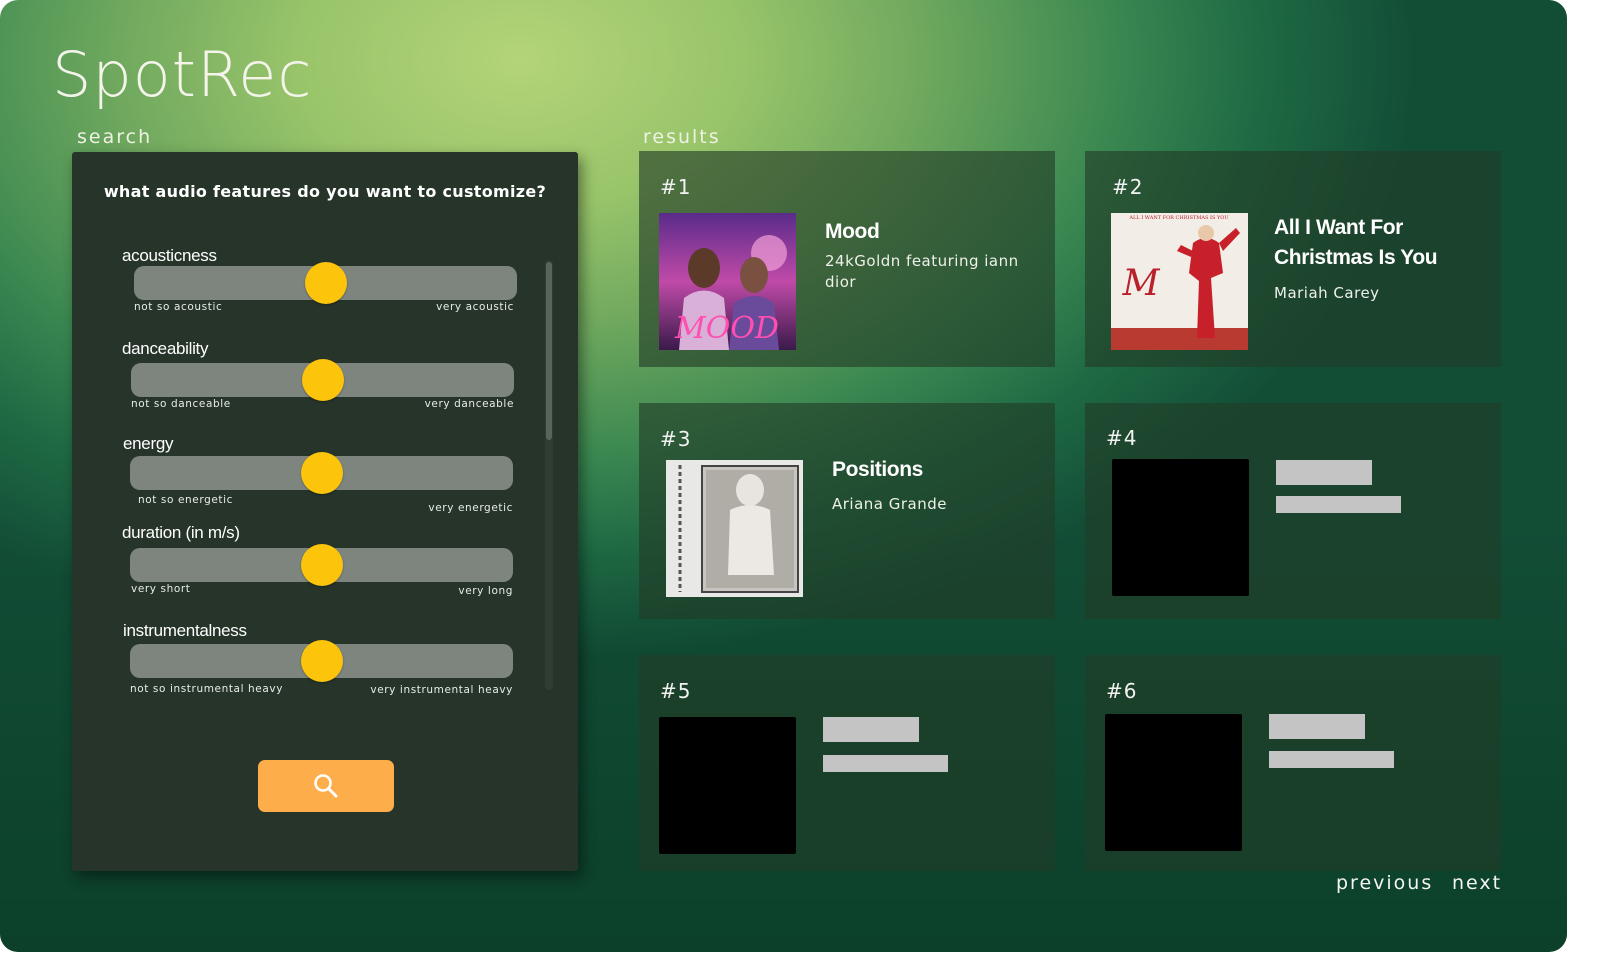  I want to click on energy-thumb, so click(321, 473).